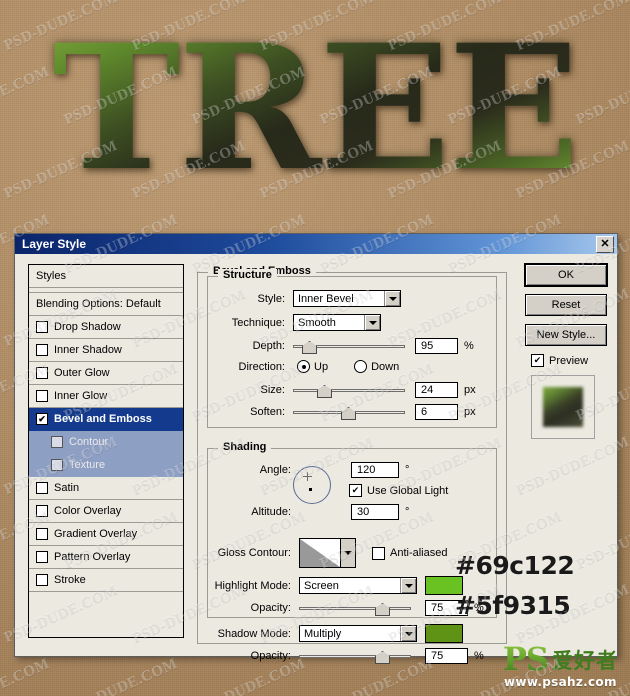 The height and width of the screenshot is (696, 630). What do you see at coordinates (312, 366) in the screenshot?
I see `radio-direction-up: Up` at bounding box center [312, 366].